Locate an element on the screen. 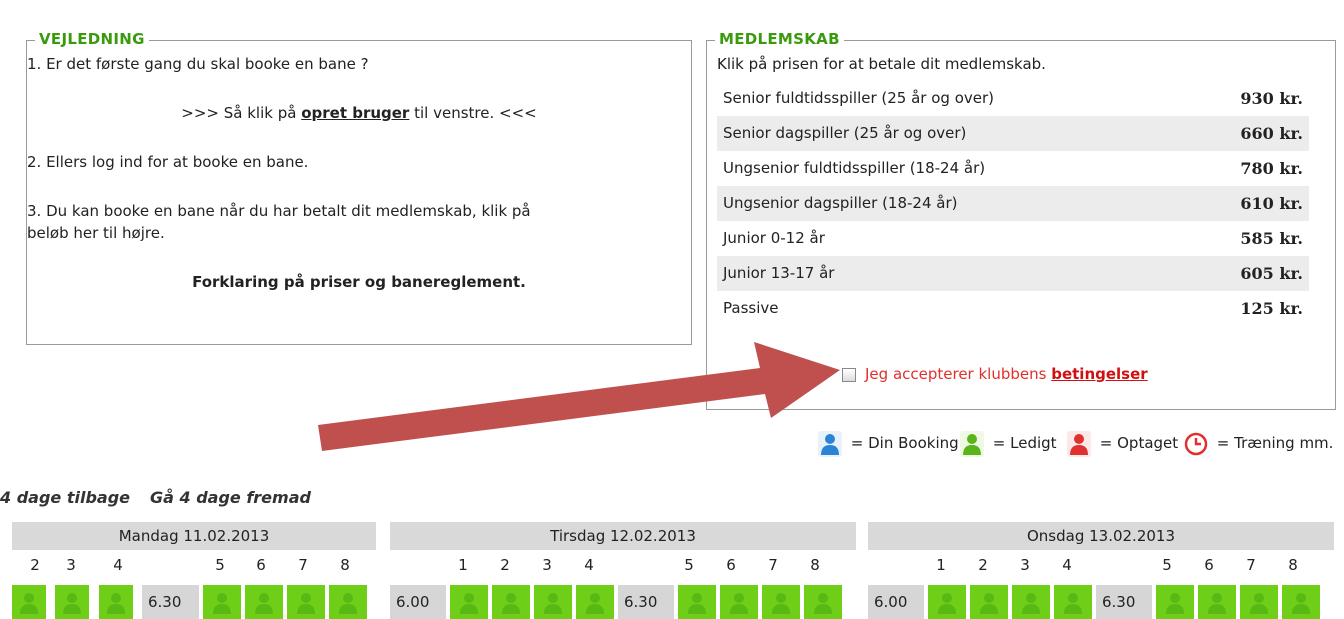 This screenshot has width=1344, height=619. membership-price-button: 125 kr. is located at coordinates (1271, 308).